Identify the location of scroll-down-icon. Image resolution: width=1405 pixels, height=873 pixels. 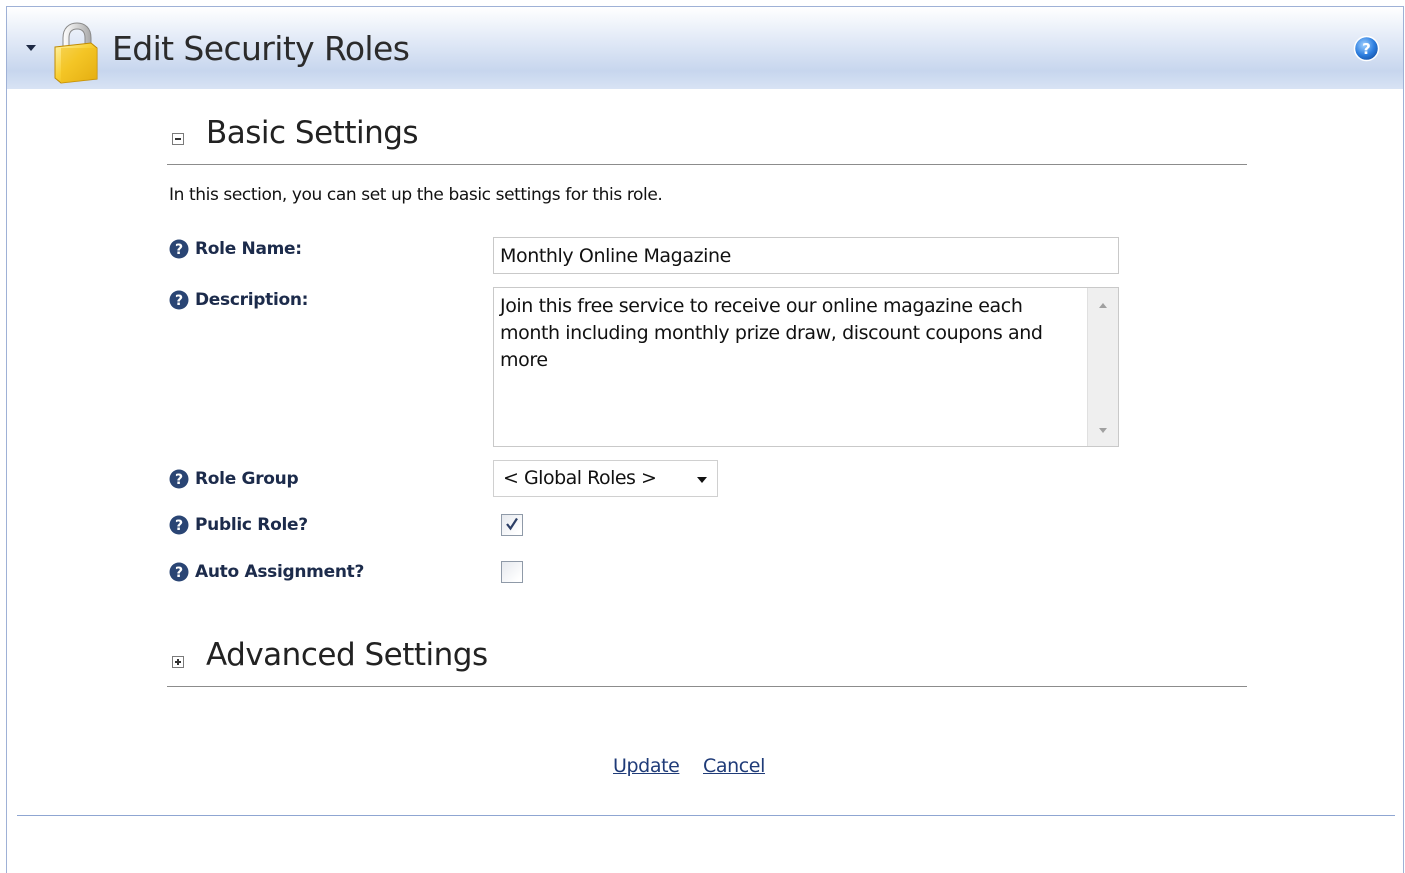
(1103, 430).